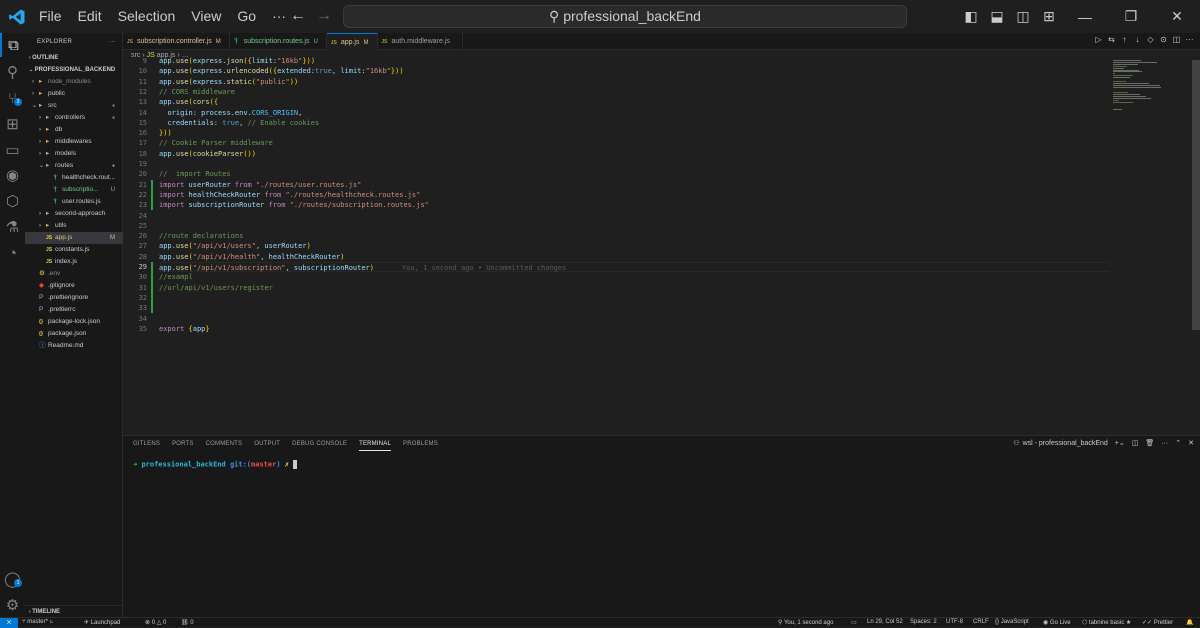 Image resolution: width=1200 pixels, height=628 pixels. Describe the element at coordinates (1135, 443) in the screenshot. I see `split-terminal-icon: ◫` at that location.